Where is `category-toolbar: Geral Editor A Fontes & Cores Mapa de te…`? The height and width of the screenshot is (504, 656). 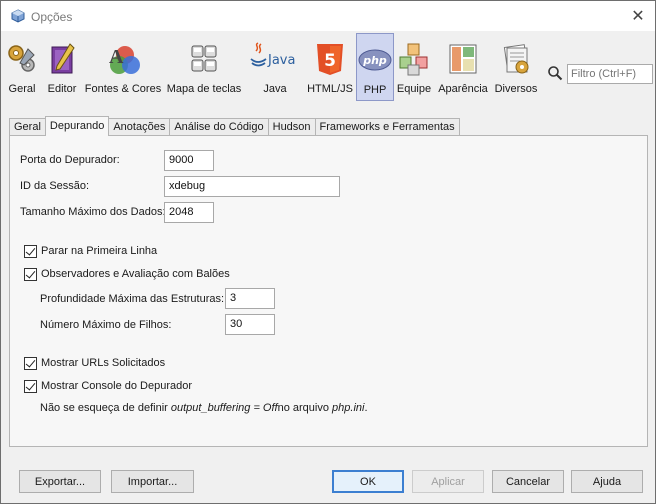
category-toolbar: Geral Editor A Fontes & Cores Mapa de te… is located at coordinates (328, 67).